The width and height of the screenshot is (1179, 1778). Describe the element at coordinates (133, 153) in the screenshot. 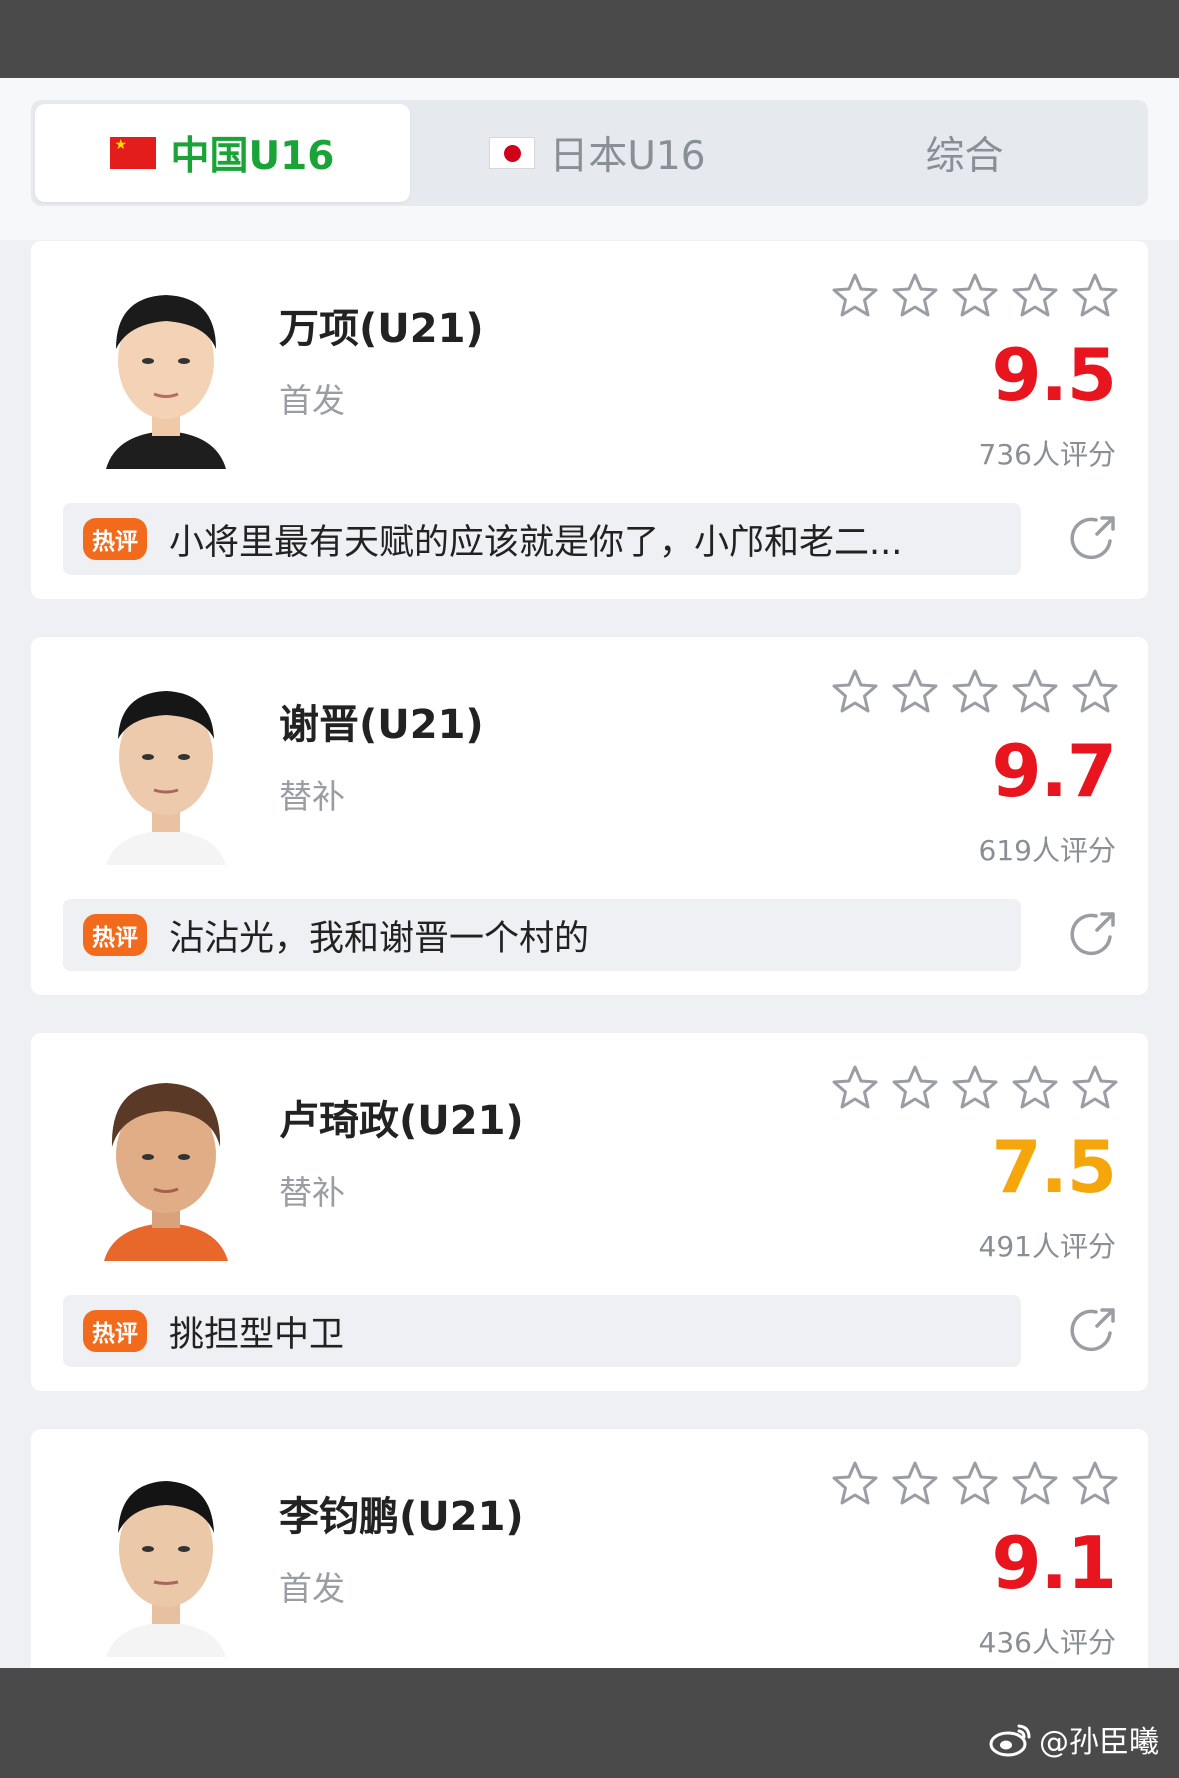

I see `china-flag-icon` at that location.